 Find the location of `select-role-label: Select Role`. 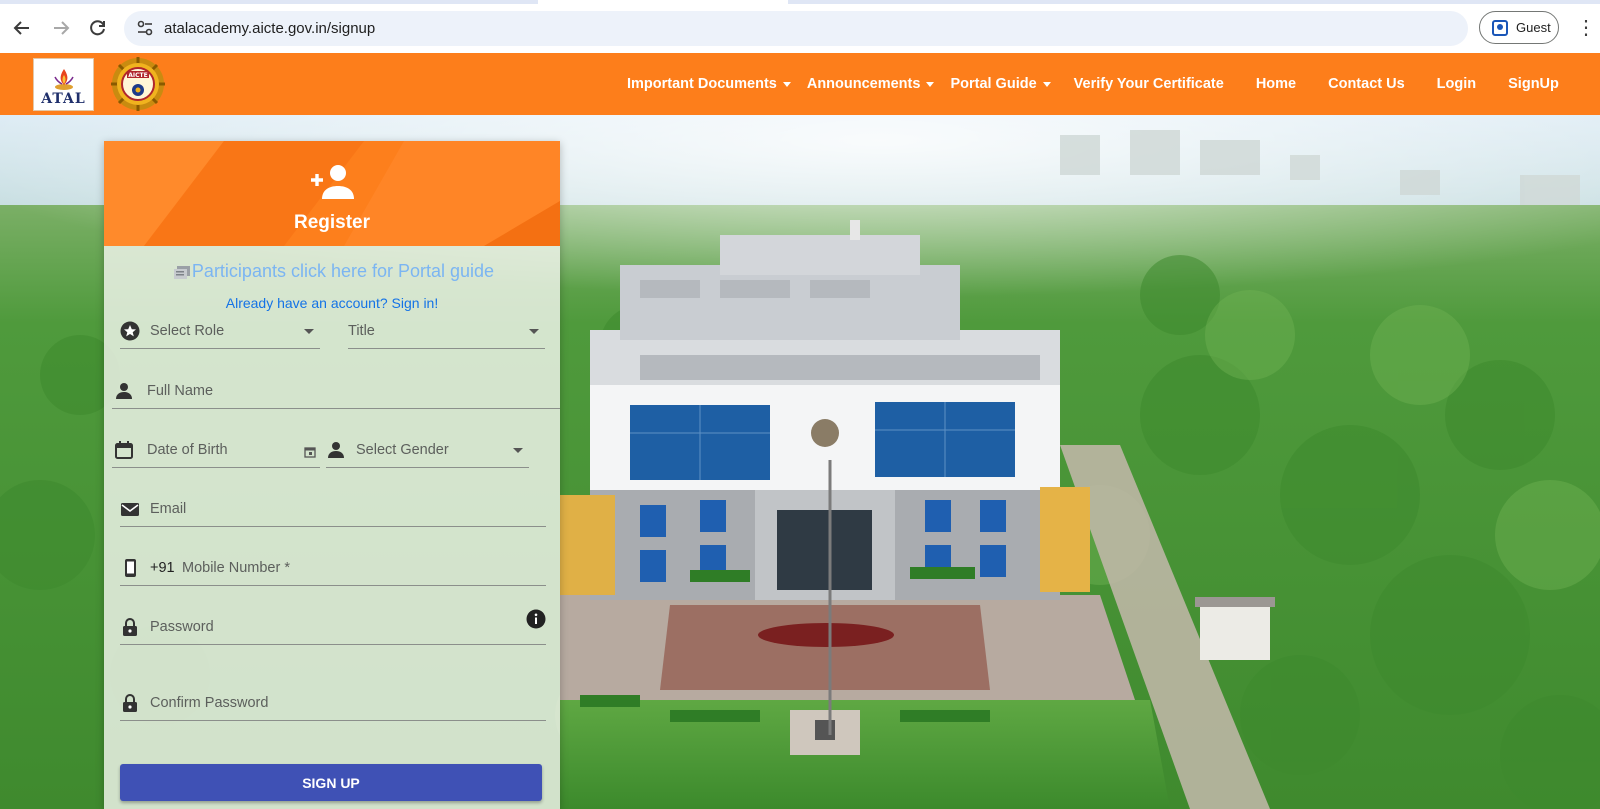

select-role-label: Select Role is located at coordinates (187, 331).